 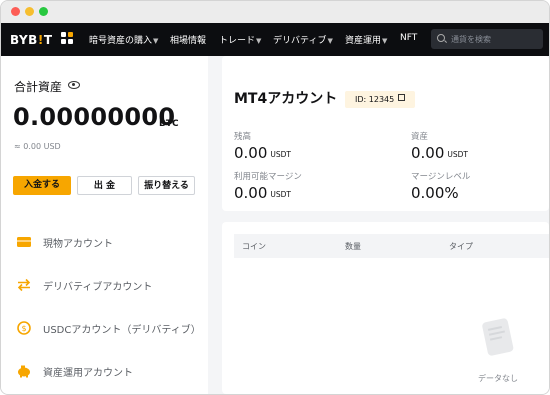 I want to click on transfer-button: 振り替える, so click(x=166, y=185).